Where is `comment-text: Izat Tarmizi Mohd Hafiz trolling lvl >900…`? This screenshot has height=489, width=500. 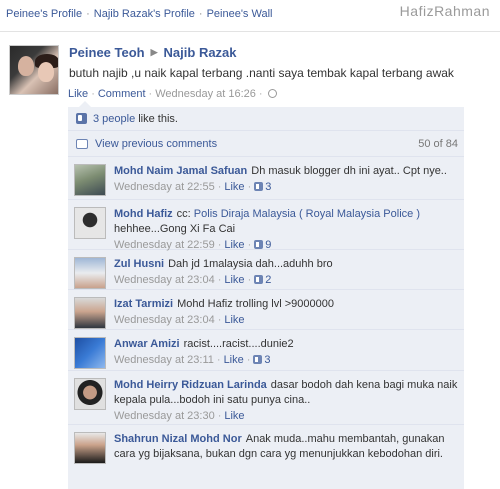
comment-text: Izat Tarmizi Mohd Hafiz trolling lvl >900… is located at coordinates (289, 301).